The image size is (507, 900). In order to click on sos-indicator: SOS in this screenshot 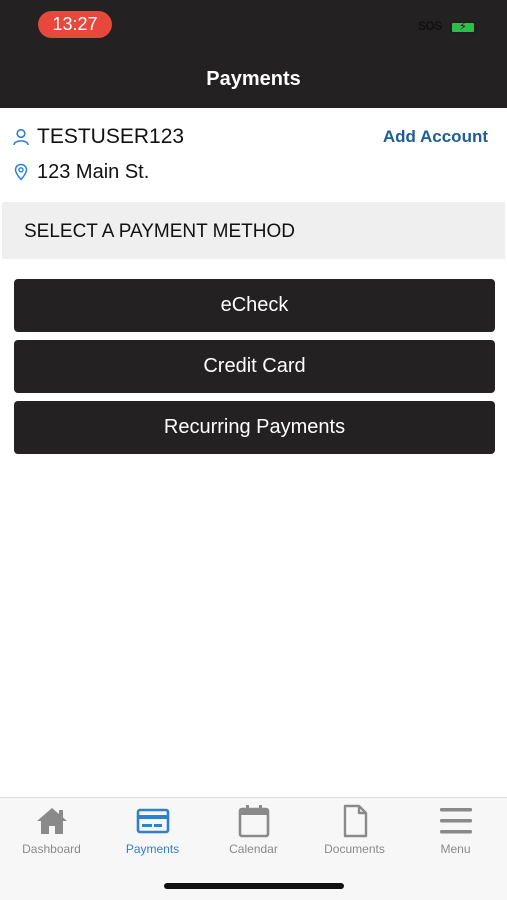, I will do `click(430, 26)`.